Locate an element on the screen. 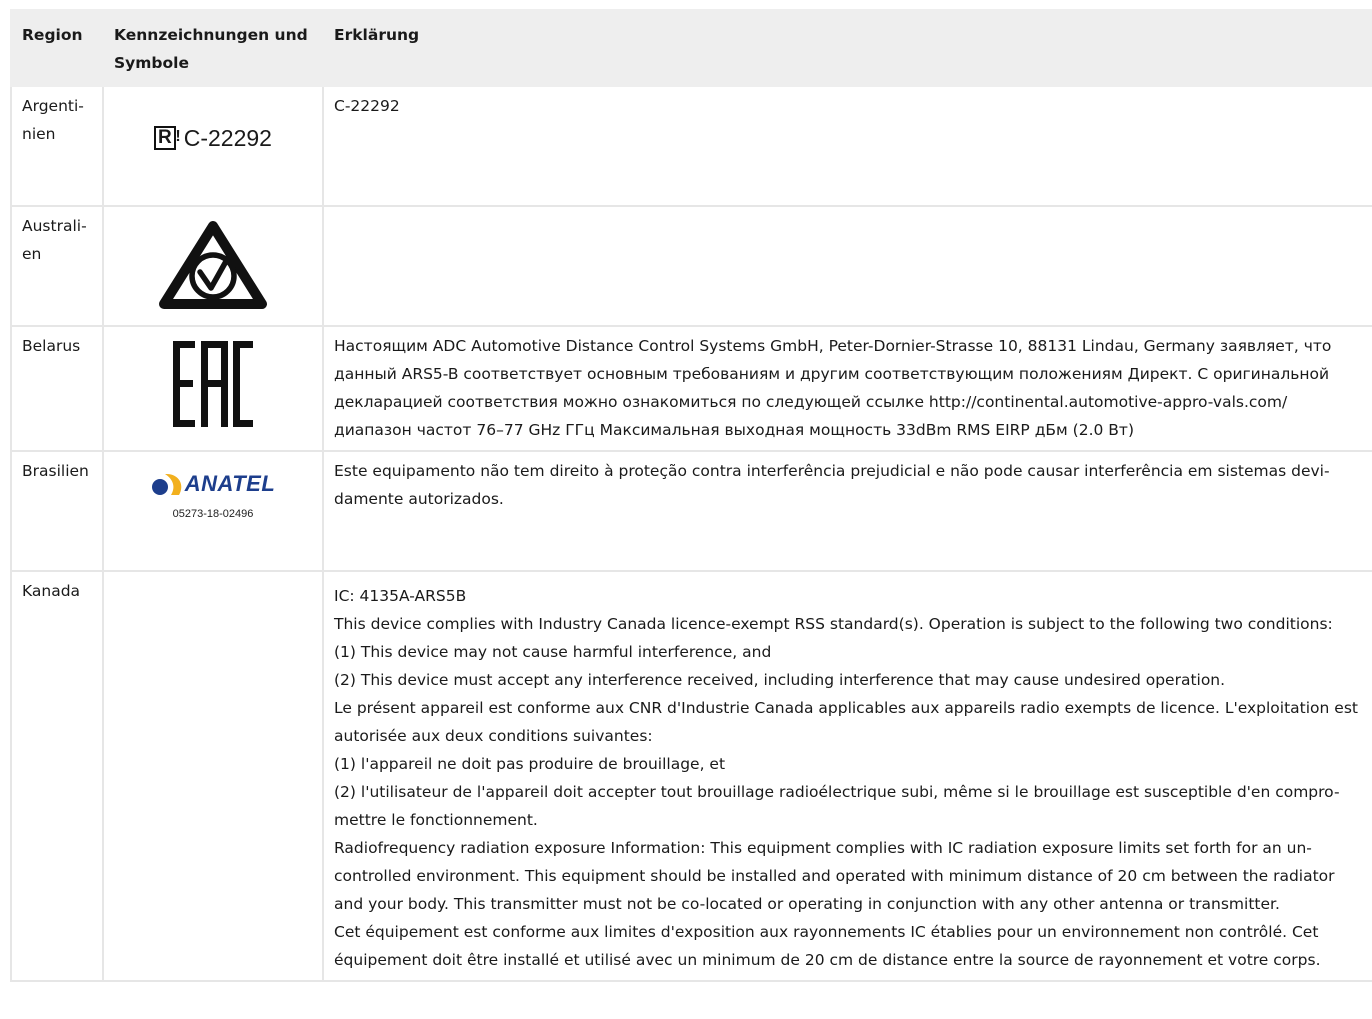 The height and width of the screenshot is (1019, 1372). eac-icon is located at coordinates (213, 384).